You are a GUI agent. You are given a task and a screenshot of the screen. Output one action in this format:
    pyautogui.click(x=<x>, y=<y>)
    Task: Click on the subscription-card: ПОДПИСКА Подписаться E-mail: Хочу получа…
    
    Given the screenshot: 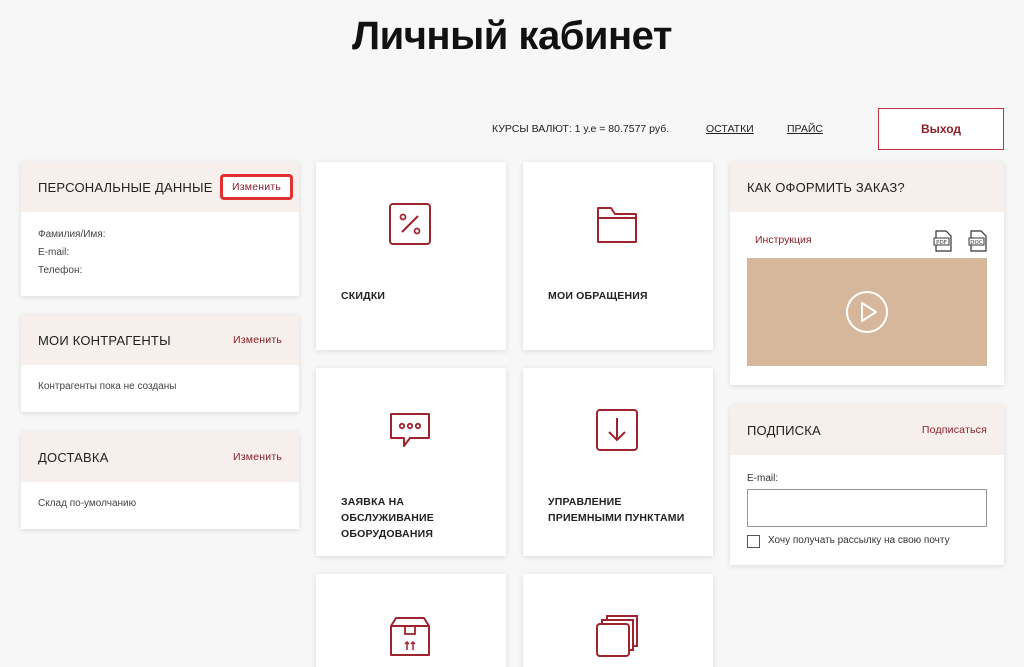 What is the action you would take?
    pyautogui.click(x=867, y=485)
    